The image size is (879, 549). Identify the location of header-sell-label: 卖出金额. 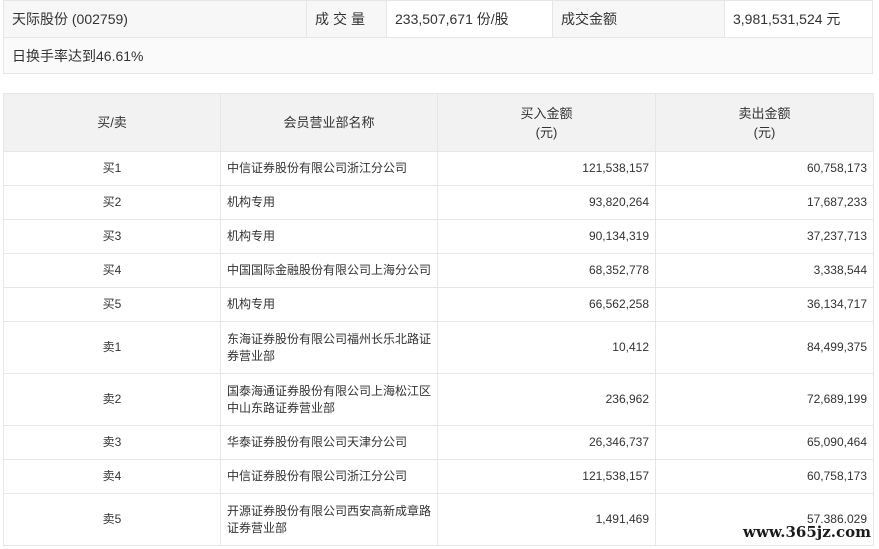
(764, 113).